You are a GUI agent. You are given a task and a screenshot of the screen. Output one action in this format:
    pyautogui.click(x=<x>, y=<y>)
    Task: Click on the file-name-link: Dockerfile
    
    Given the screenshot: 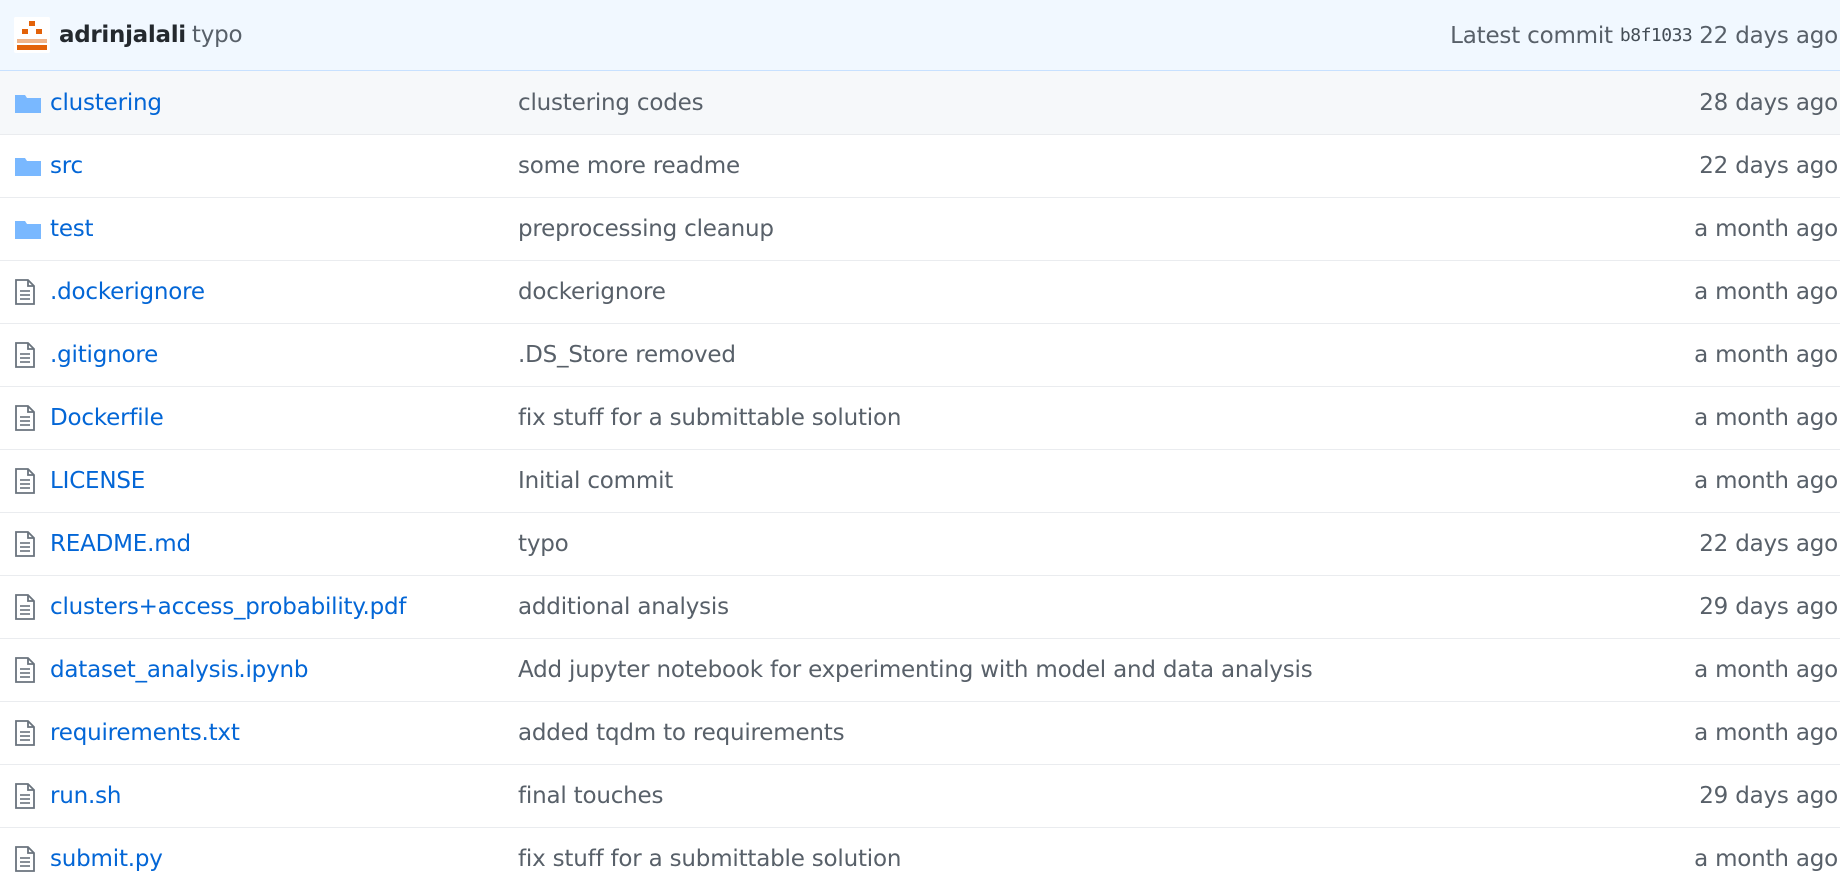 What is the action you would take?
    pyautogui.click(x=284, y=418)
    